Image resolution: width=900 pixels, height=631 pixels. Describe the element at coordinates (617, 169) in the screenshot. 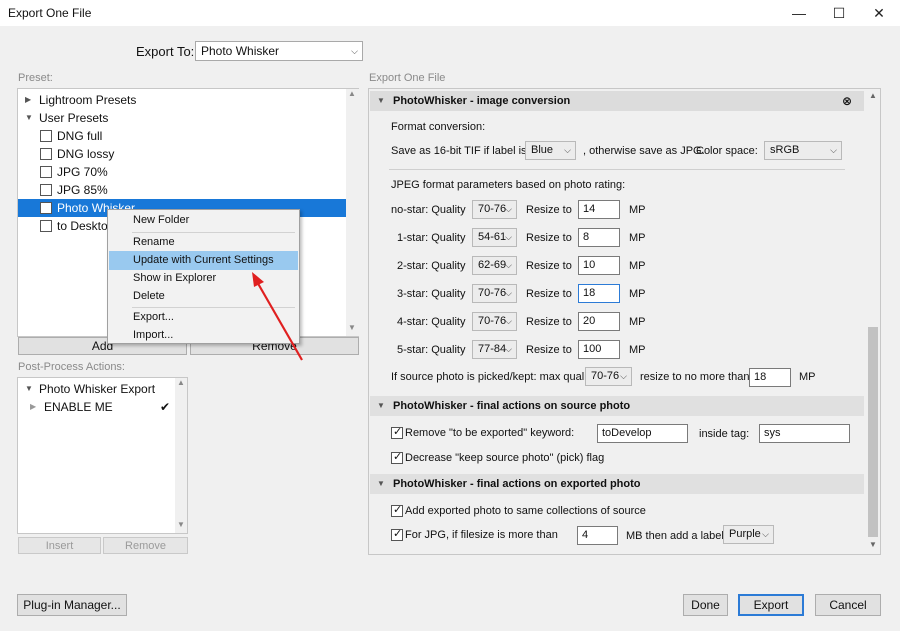

I see `divider` at that location.